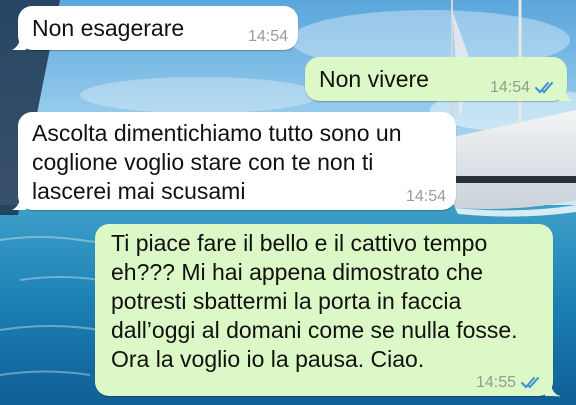 The width and height of the screenshot is (576, 405). What do you see at coordinates (108, 28) in the screenshot?
I see `message-text: Non esagerare` at bounding box center [108, 28].